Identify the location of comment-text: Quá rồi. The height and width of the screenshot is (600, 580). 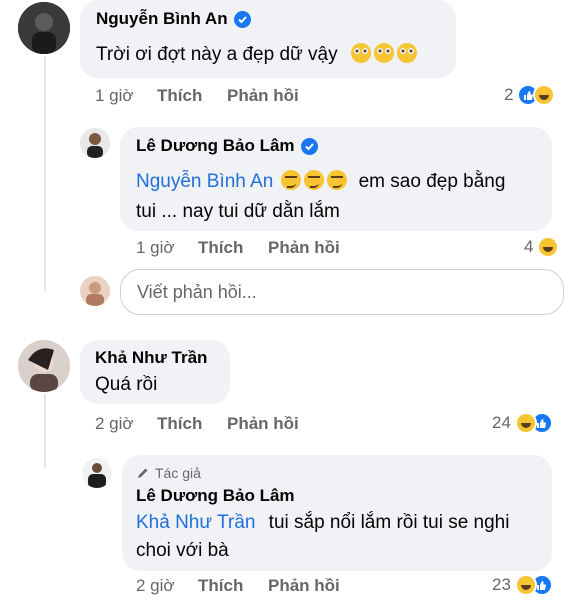
(126, 384).